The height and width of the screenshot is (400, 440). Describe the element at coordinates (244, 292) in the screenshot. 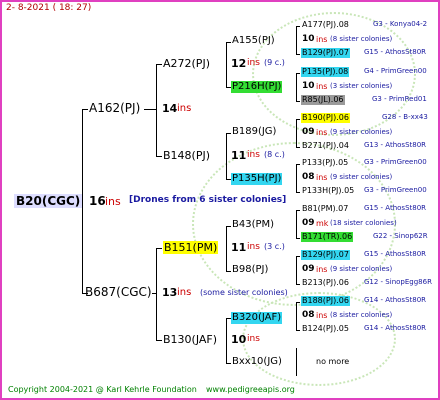

I see `dam-note: (some sister colonies)` at that location.